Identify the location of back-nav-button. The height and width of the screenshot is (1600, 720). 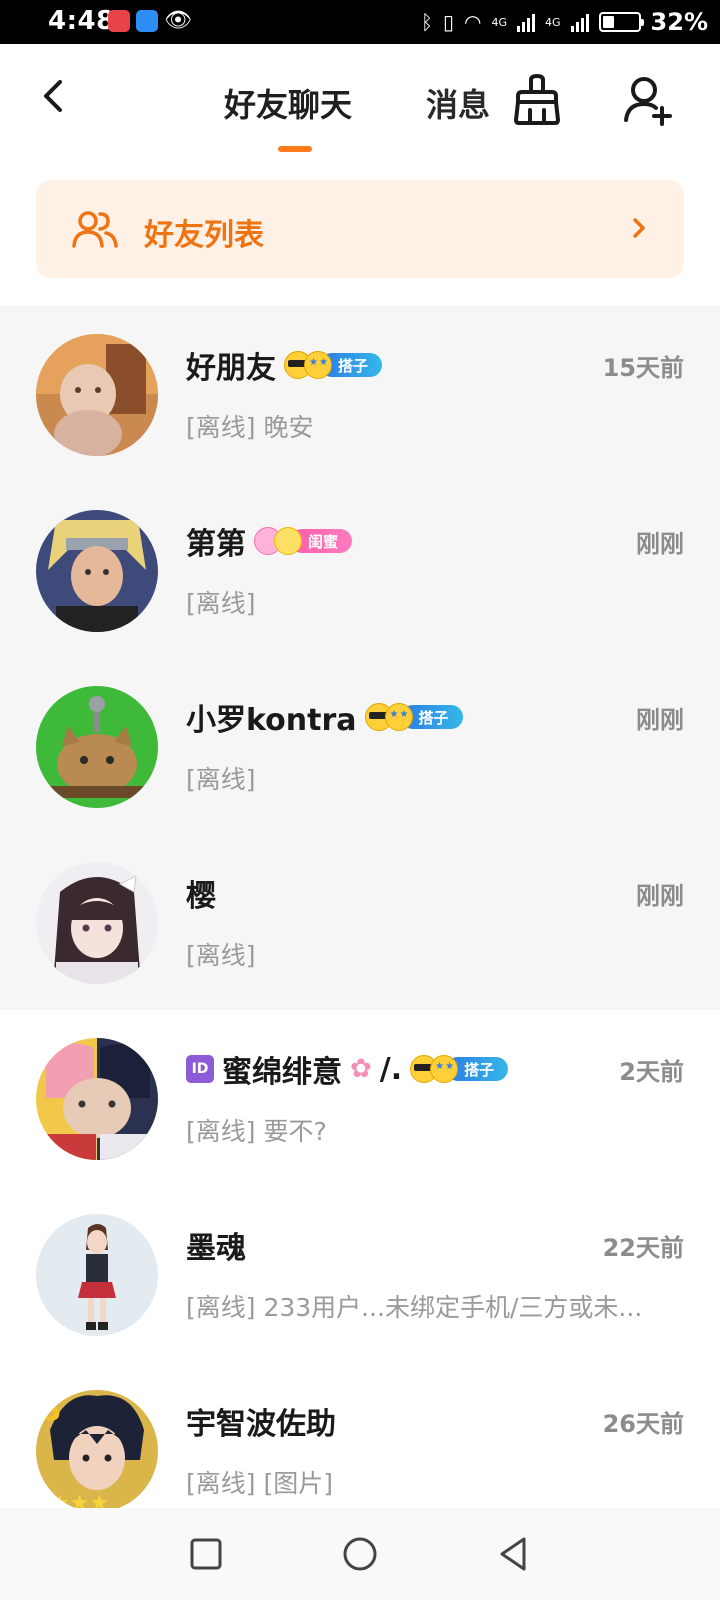
(514, 1554).